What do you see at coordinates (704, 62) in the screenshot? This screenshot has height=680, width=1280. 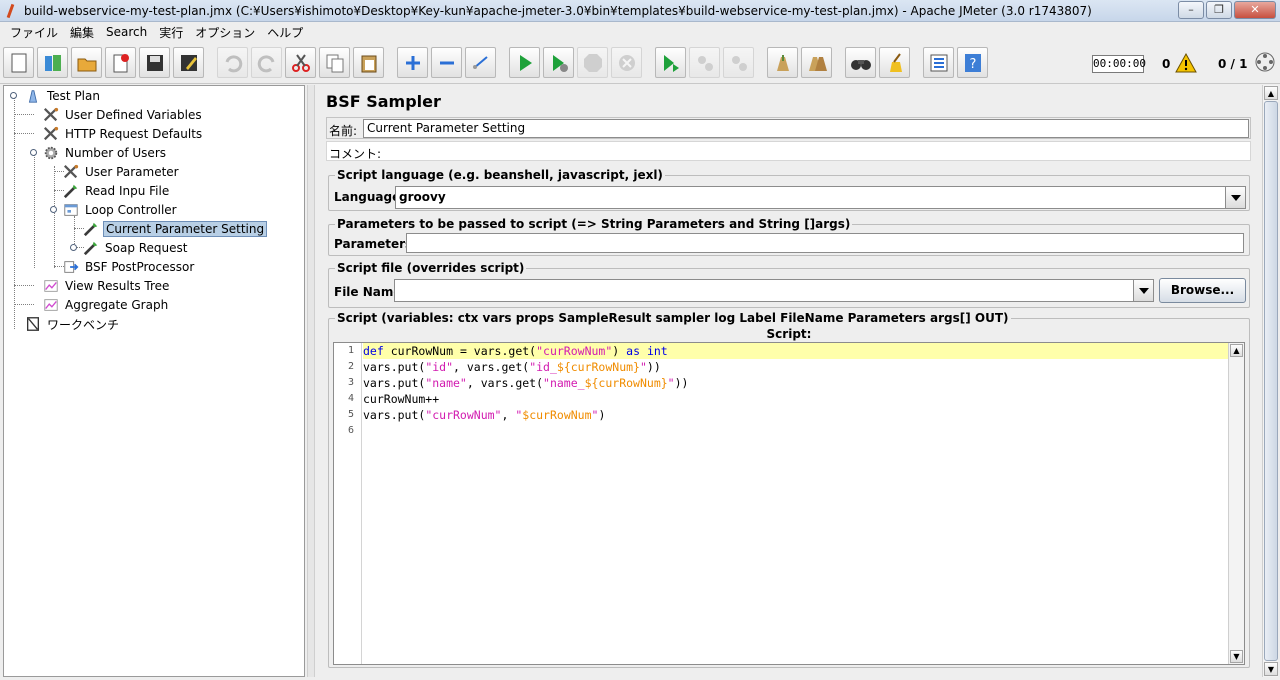 I see `remote-stop-button` at bounding box center [704, 62].